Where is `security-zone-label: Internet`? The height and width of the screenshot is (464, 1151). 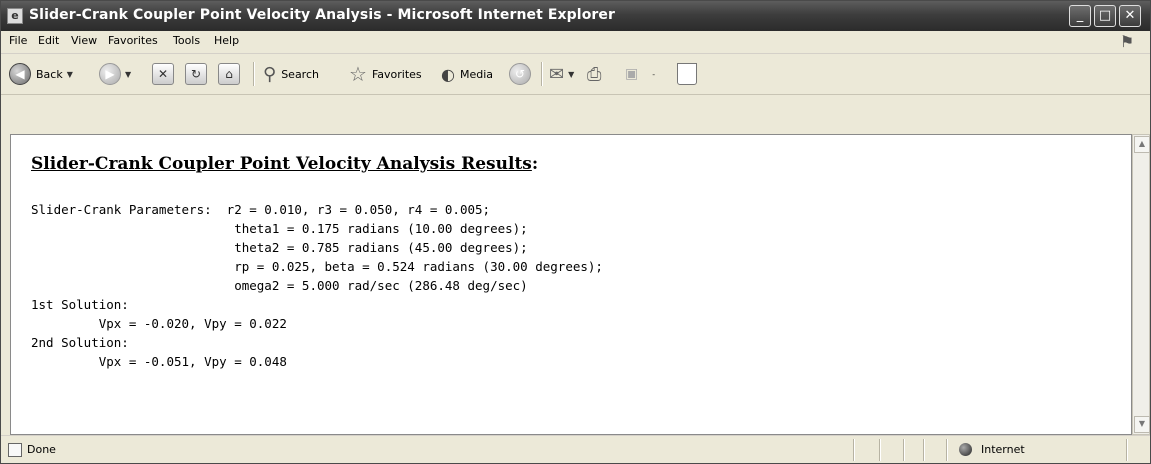 security-zone-label: Internet is located at coordinates (1003, 449).